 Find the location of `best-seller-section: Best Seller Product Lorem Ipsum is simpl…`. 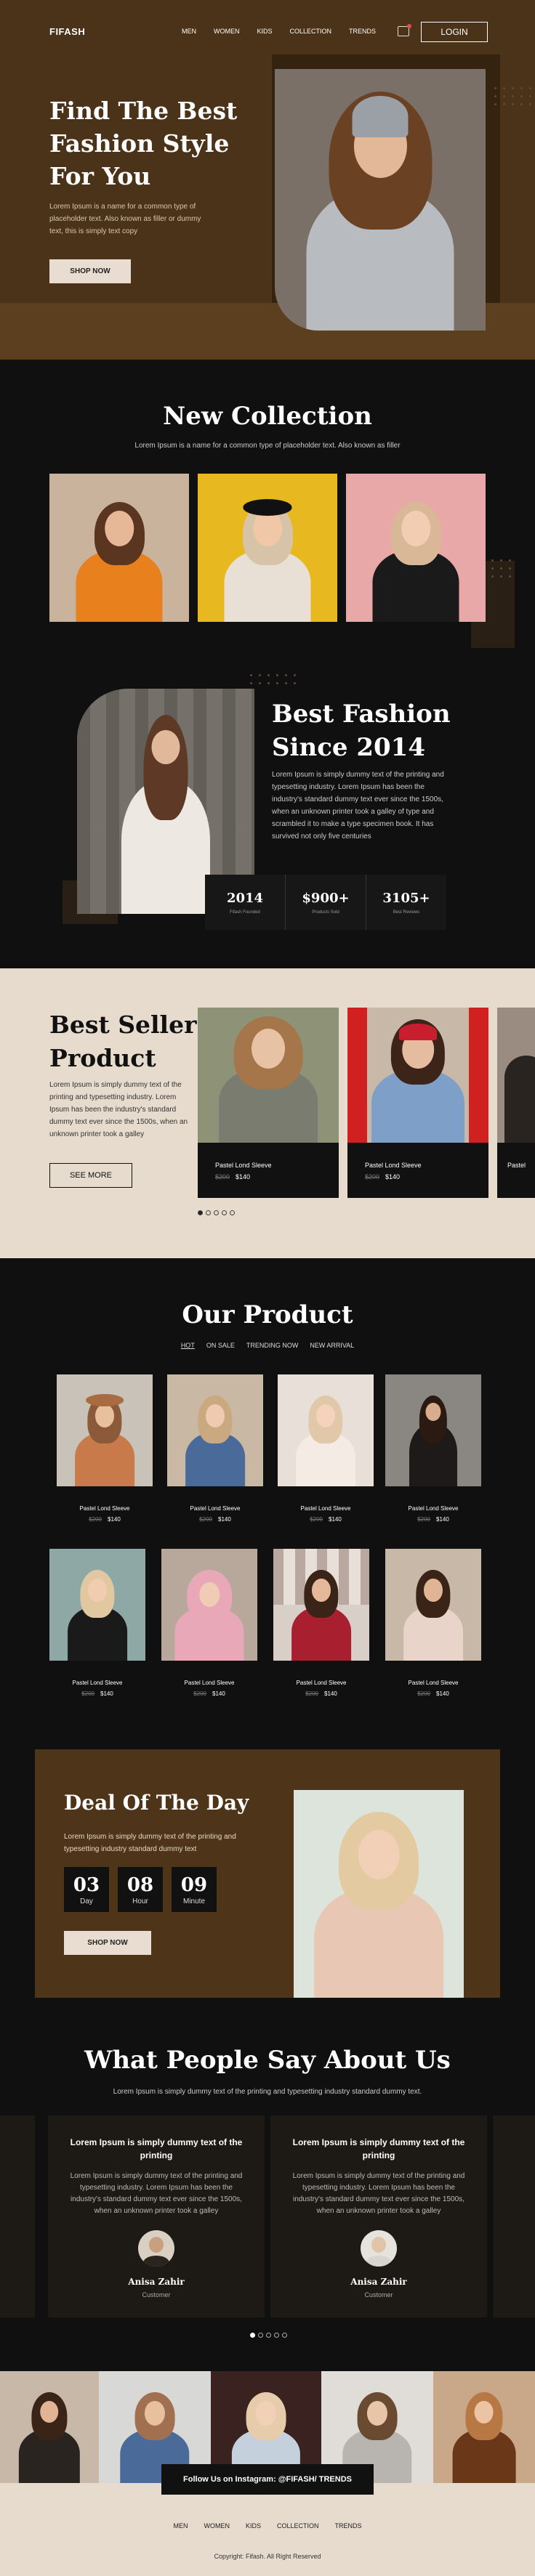

best-seller-section: Best Seller Product Lorem Ipsum is simpl… is located at coordinates (267, 1113).